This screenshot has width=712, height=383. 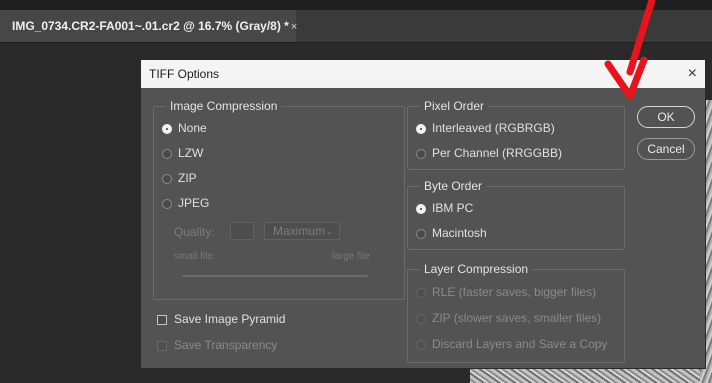 I want to click on byte-order-group: Byte Order IBM PC Macintosh, so click(x=516, y=214).